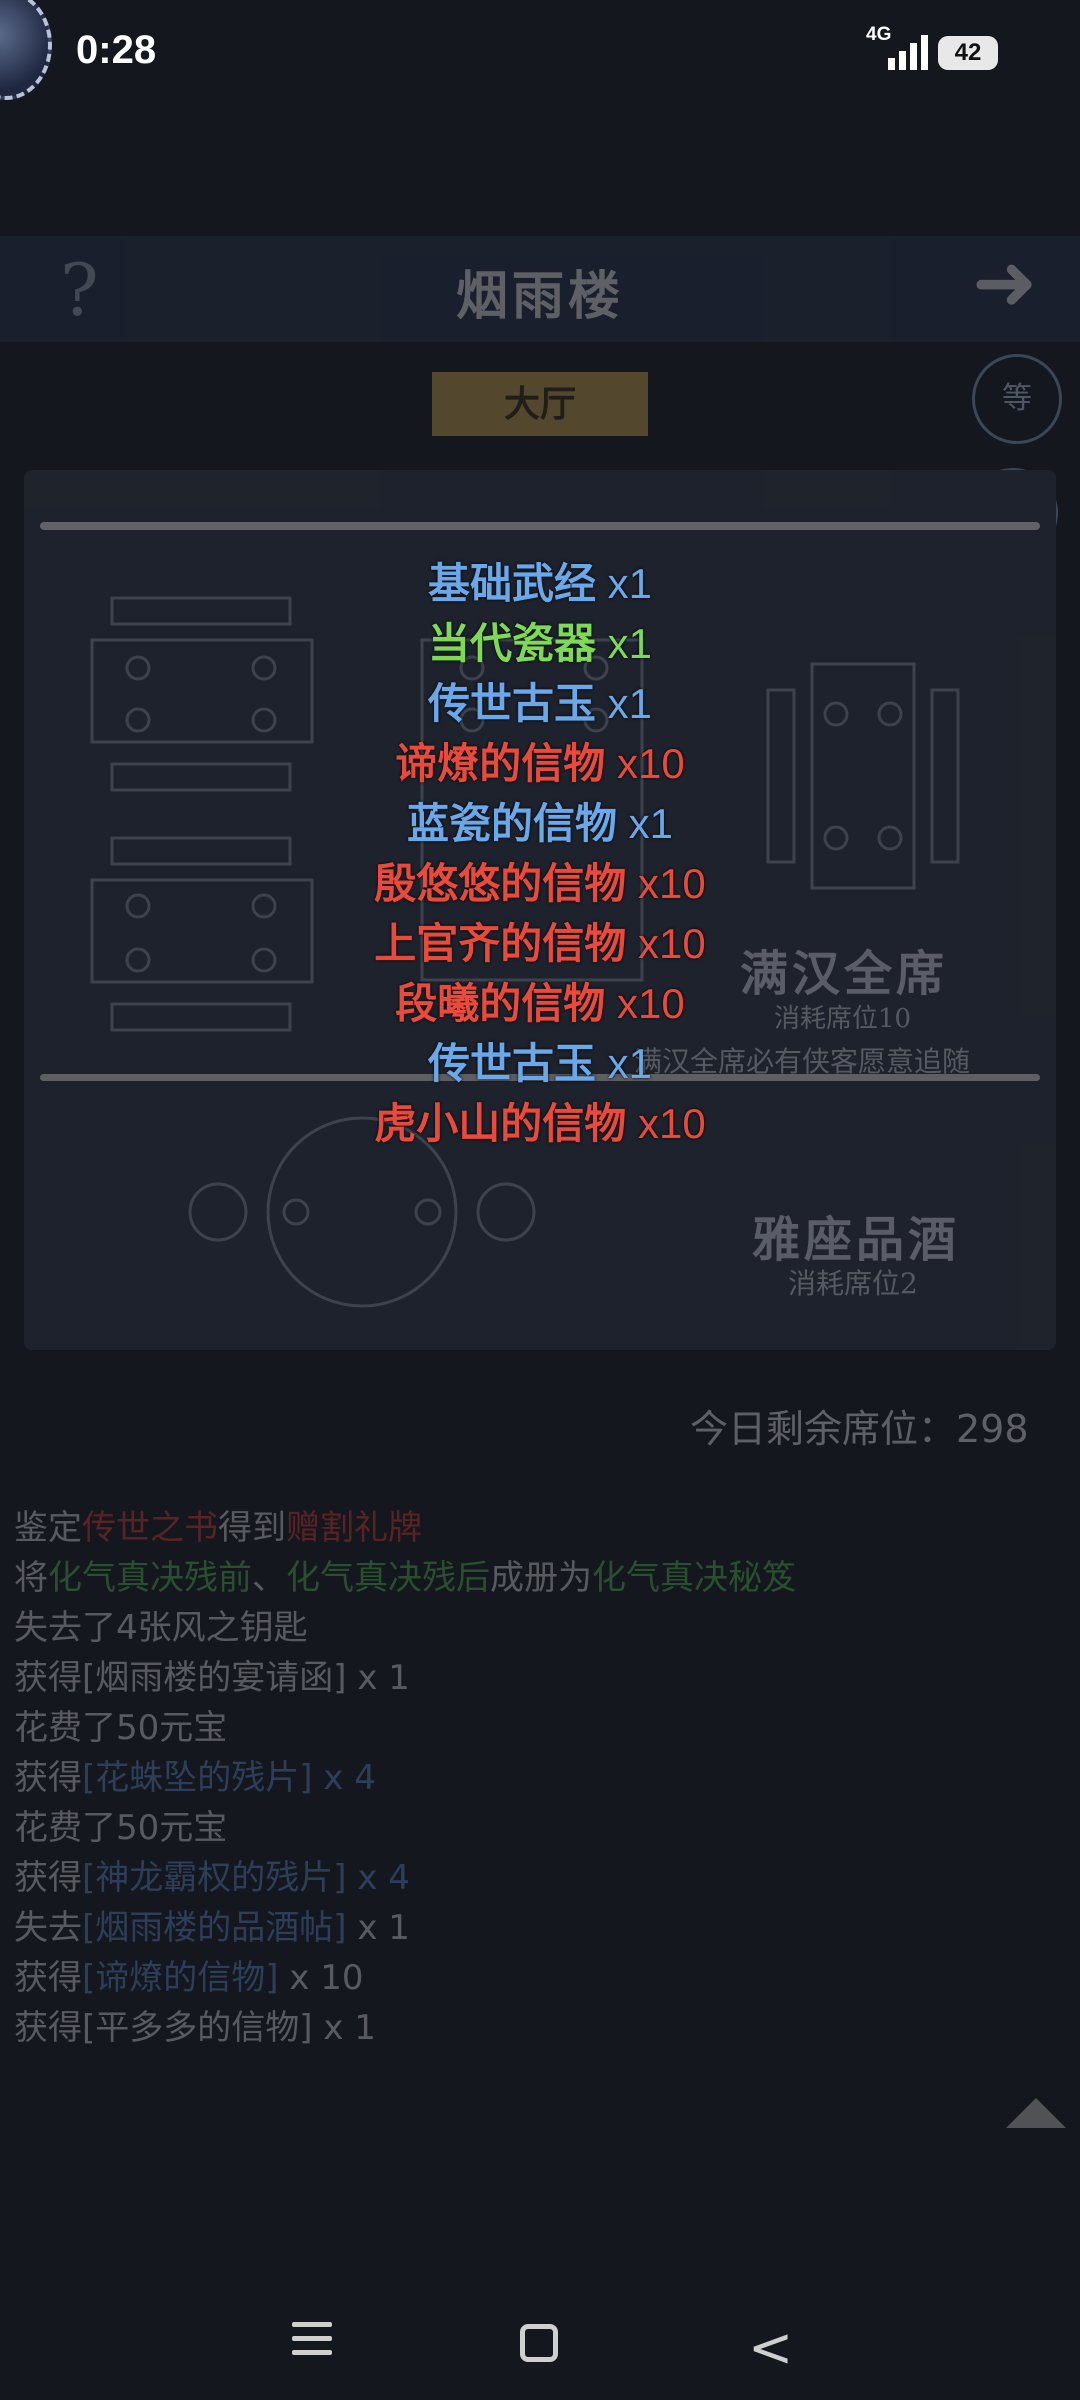 The height and width of the screenshot is (2400, 1080). I want to click on log-segment: 鉴定, so click(48, 1528).